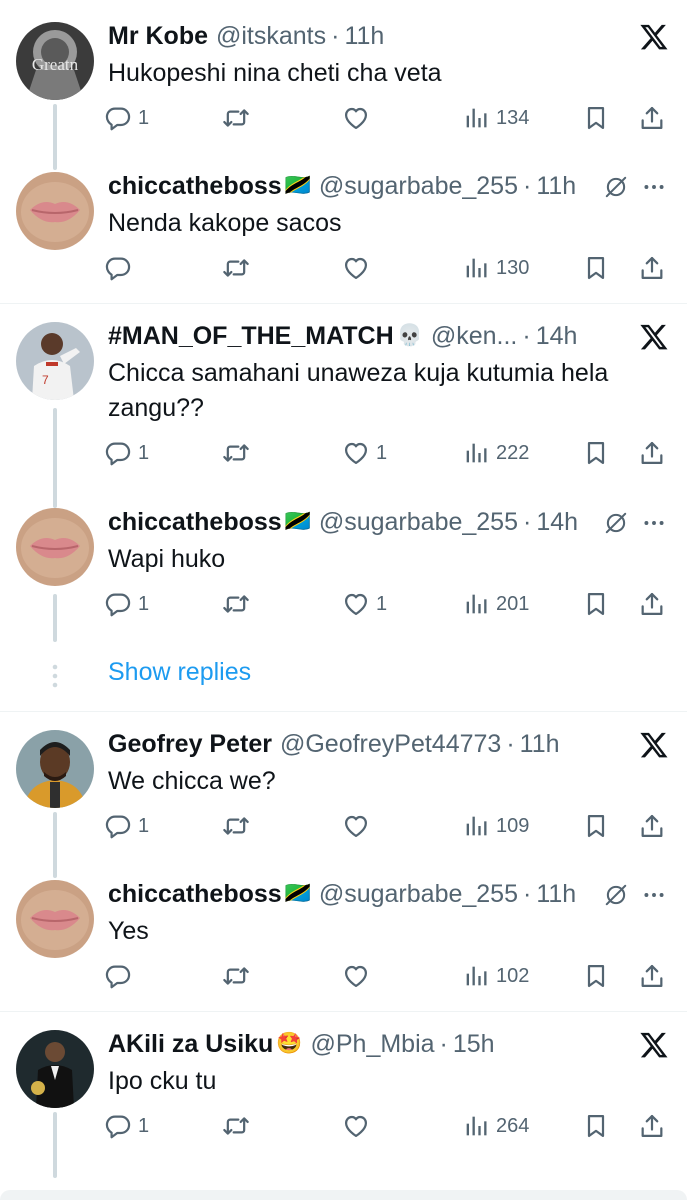 The width and height of the screenshot is (687, 1200). I want to click on views-button: 109, so click(495, 826).